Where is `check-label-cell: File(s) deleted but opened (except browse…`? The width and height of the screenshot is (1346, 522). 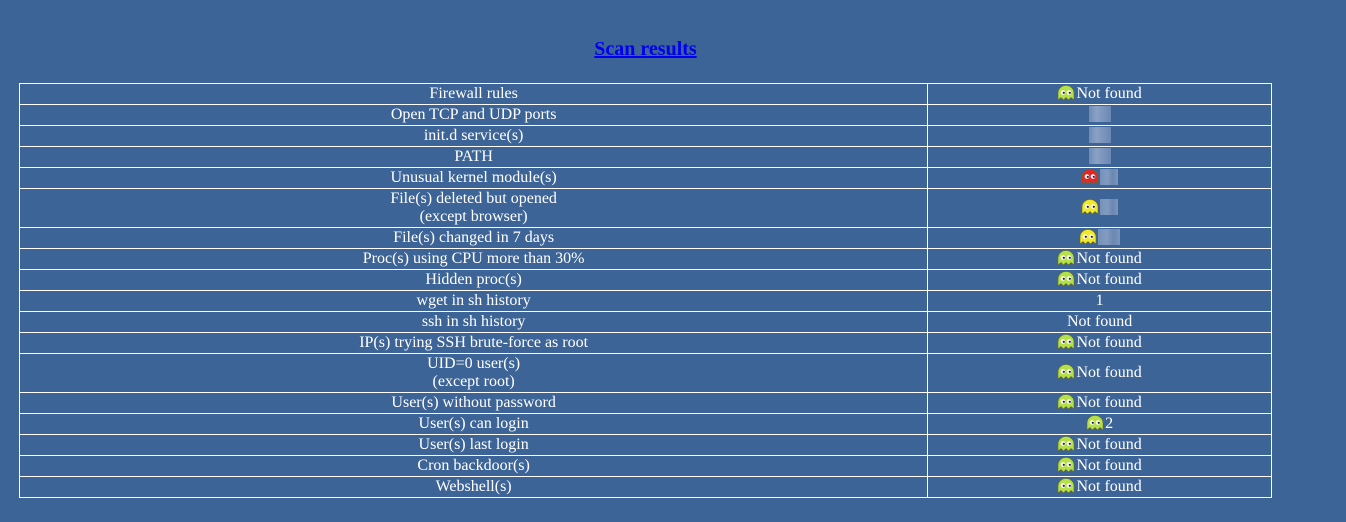 check-label-cell: File(s) deleted but opened (except browse… is located at coordinates (473, 208).